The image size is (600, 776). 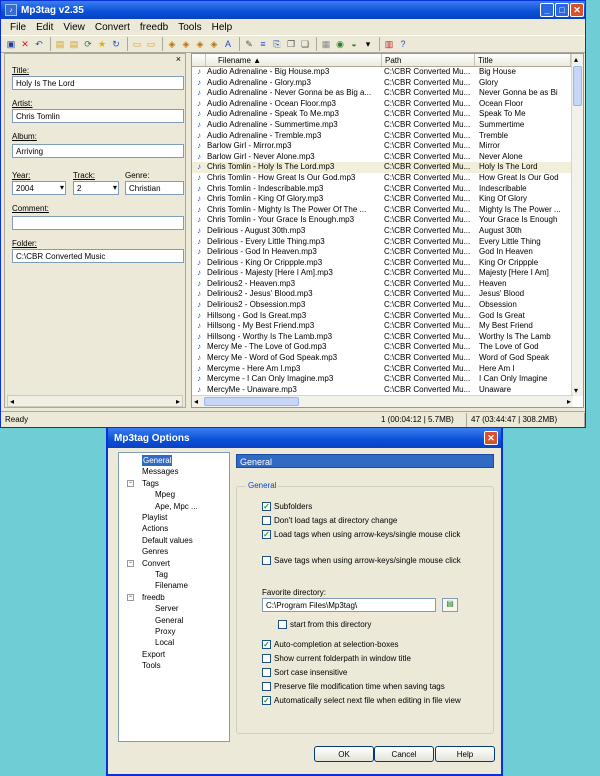 I want to click on tree-item: Playlist, so click(x=154, y=517).